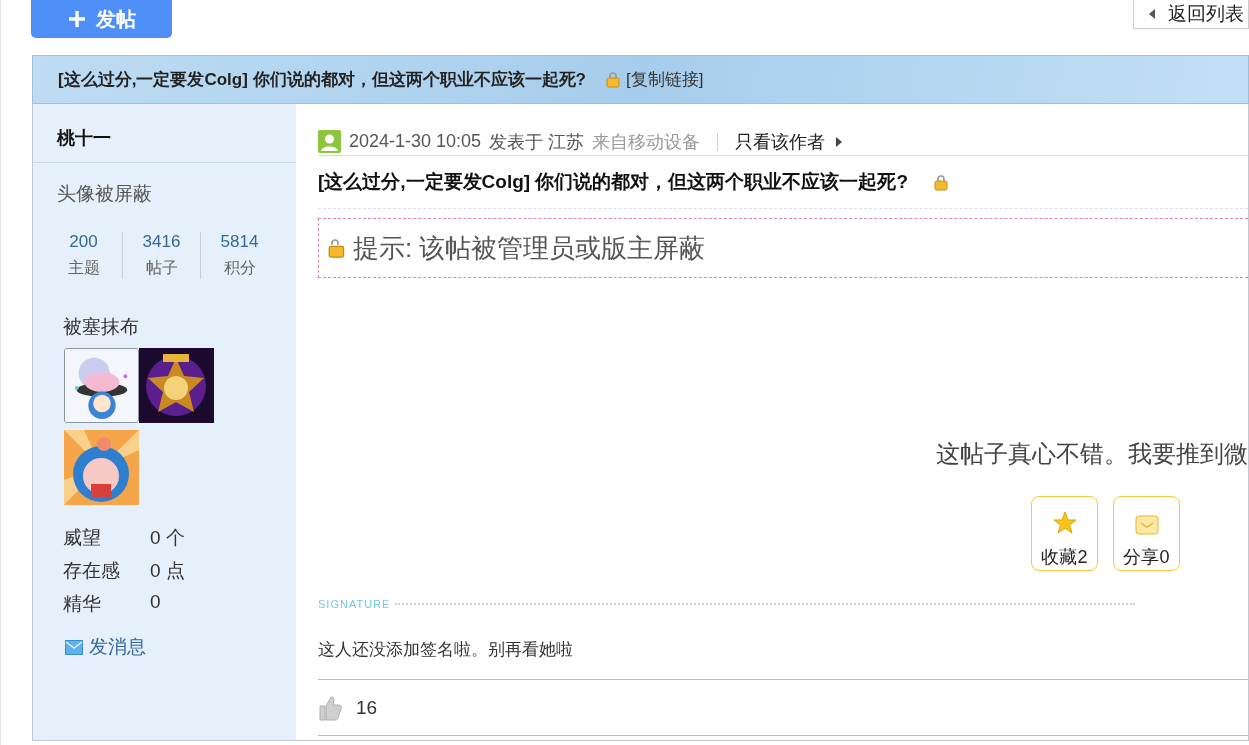 The height and width of the screenshot is (745, 1249). I want to click on field-label: 存在感, so click(92, 571).